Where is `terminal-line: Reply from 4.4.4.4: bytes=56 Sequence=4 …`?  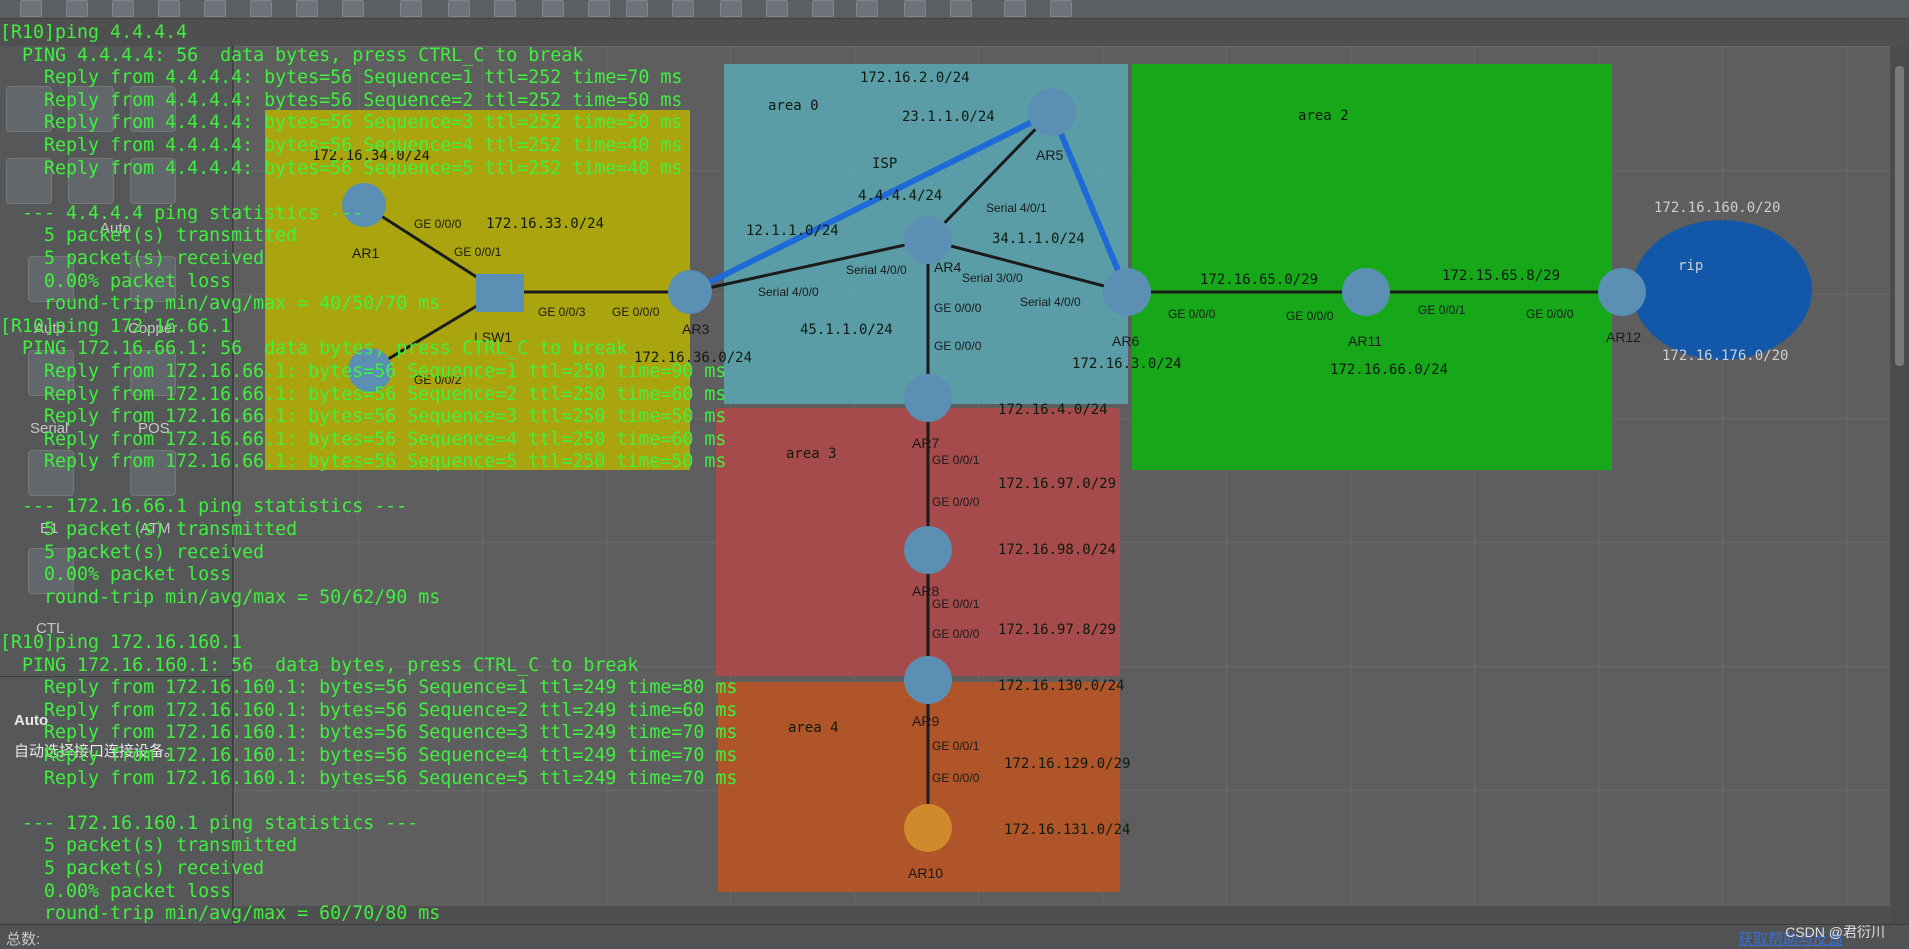
terminal-line: Reply from 4.4.4.4: bytes=56 Sequence=4 … is located at coordinates (341, 145).